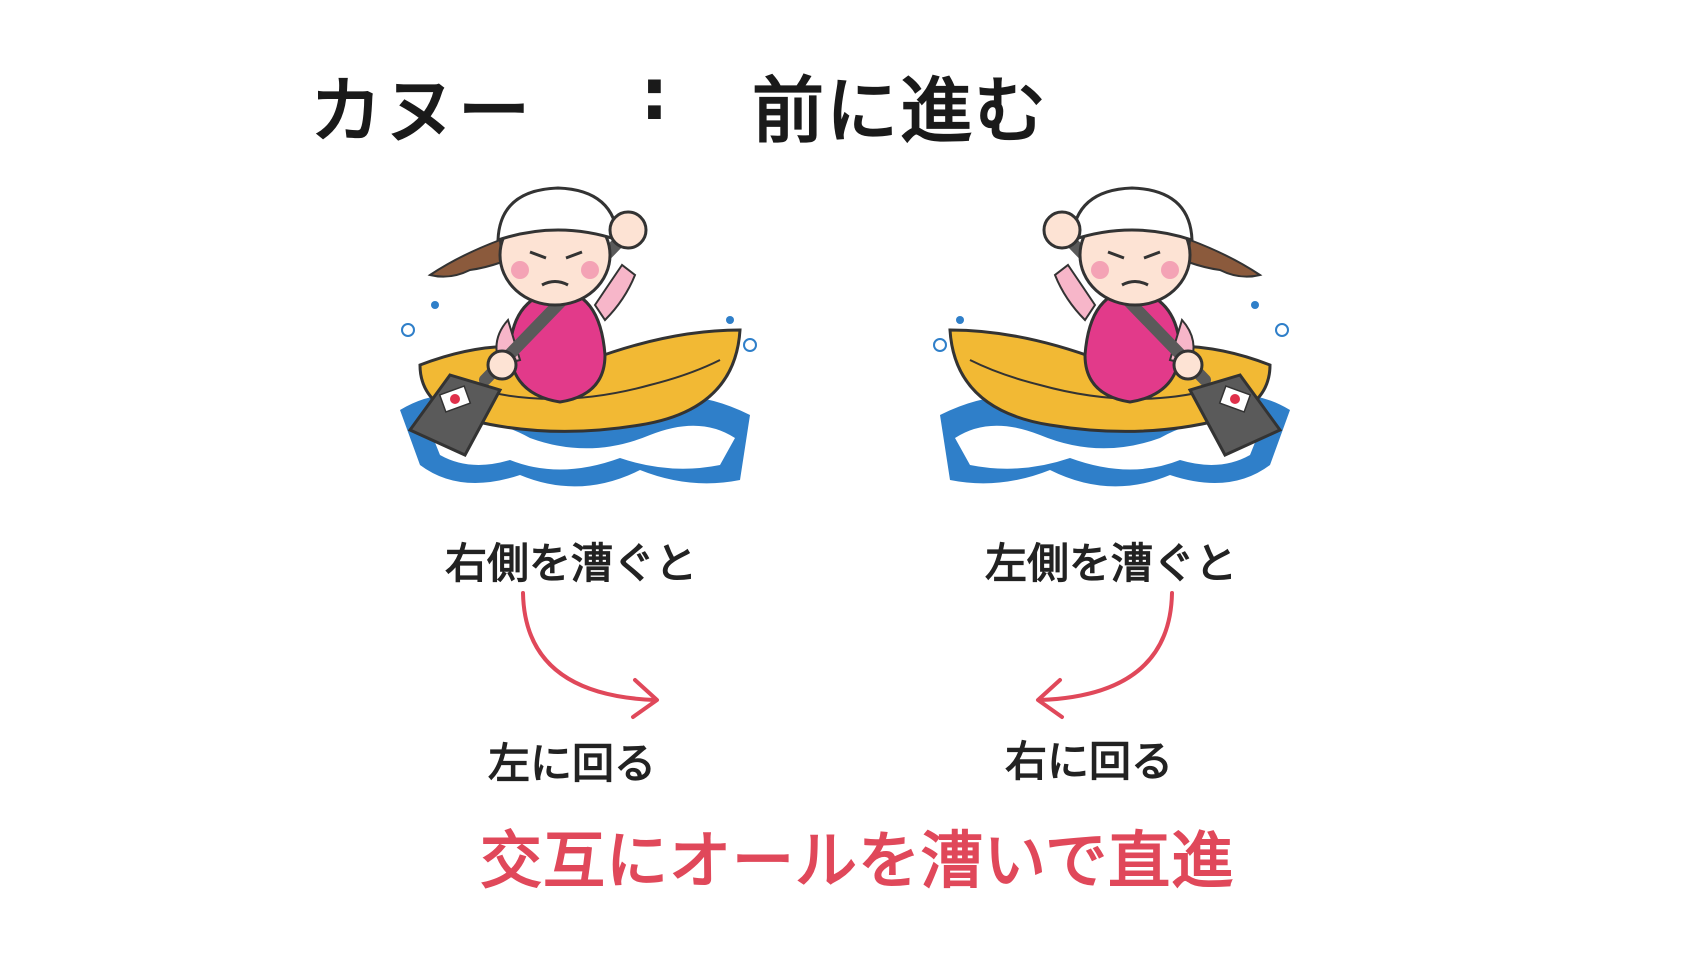 The width and height of the screenshot is (1706, 960). Describe the element at coordinates (590, 655) in the screenshot. I see `curved-arrow-right-icon` at that location.